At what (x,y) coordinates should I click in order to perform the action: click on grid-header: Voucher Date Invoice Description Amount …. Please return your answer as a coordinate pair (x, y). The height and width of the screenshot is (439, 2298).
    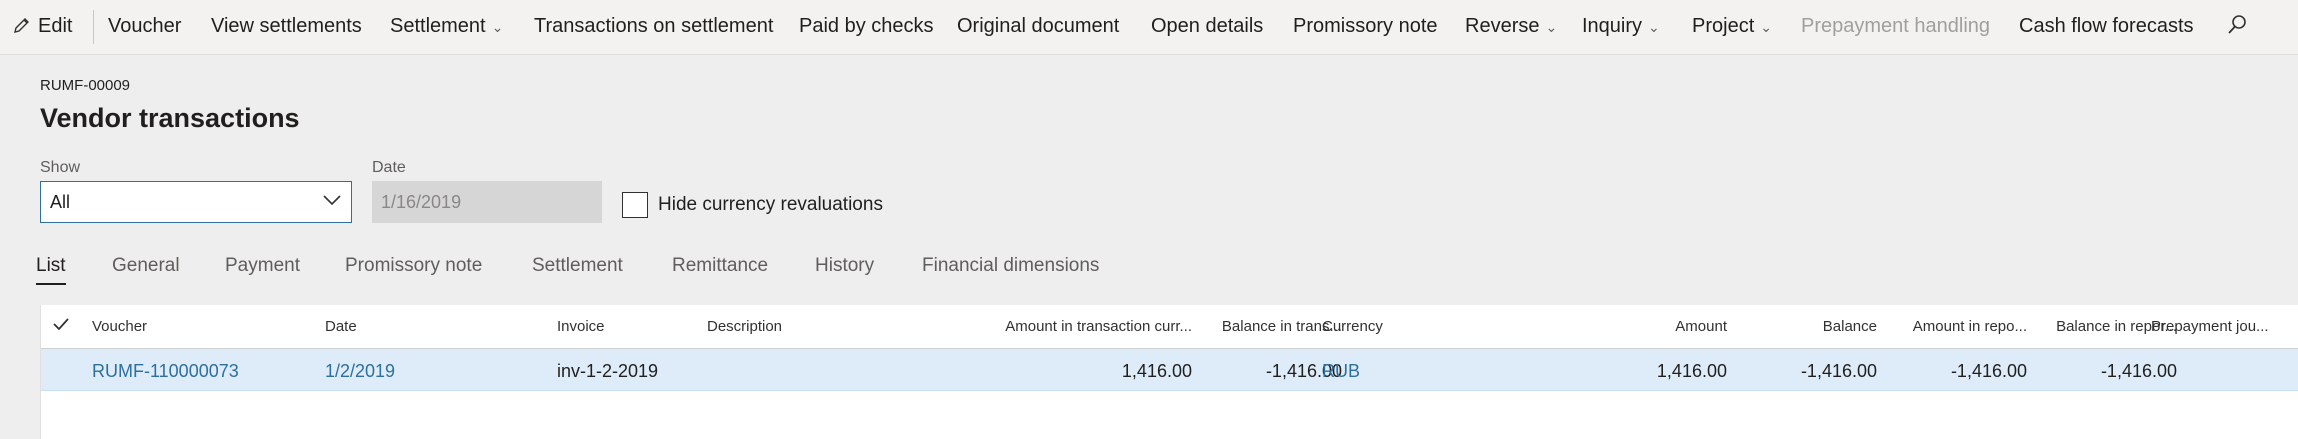
    Looking at the image, I should click on (1169, 327).